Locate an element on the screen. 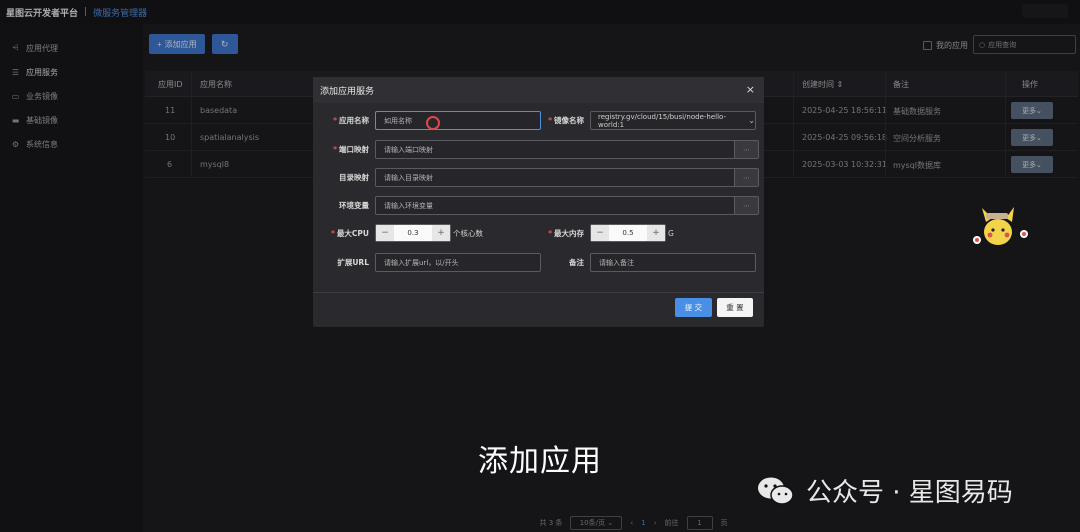 The height and width of the screenshot is (532, 1080). image-name-label: * 镜像名称 is located at coordinates (566, 120).